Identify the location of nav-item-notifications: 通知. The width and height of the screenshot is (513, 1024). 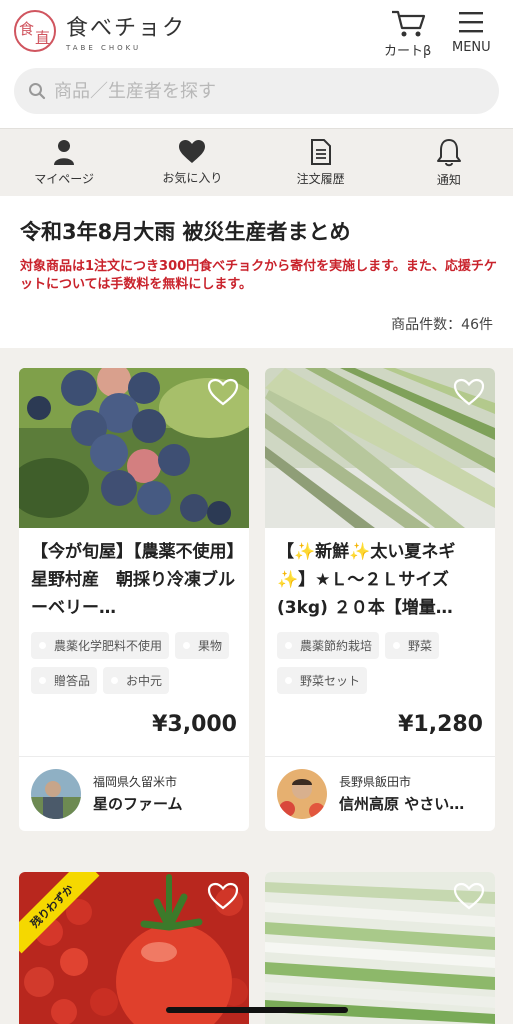
(449, 162).